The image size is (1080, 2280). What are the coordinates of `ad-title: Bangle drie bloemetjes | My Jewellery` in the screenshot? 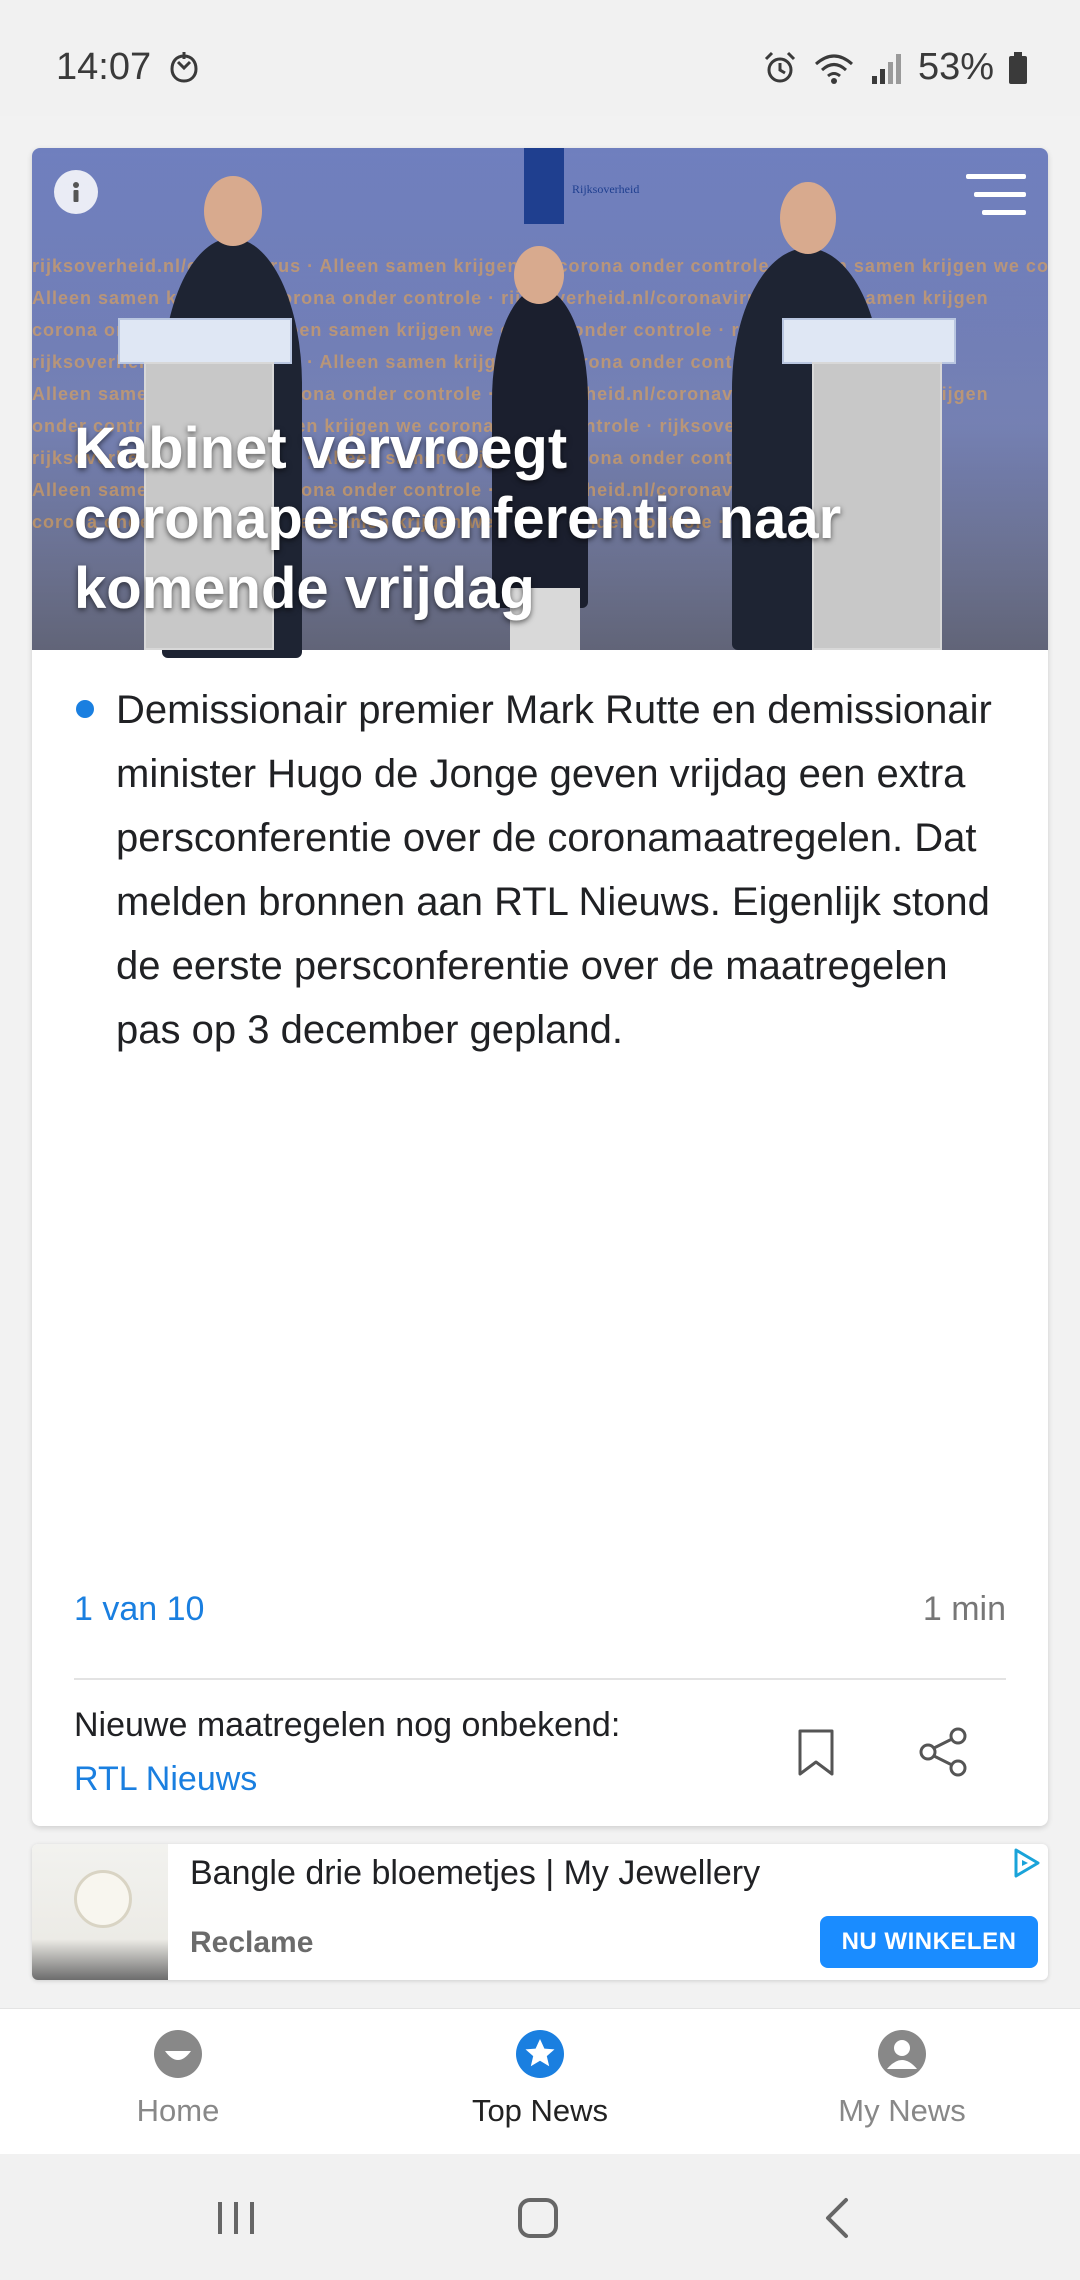 It's located at (475, 1873).